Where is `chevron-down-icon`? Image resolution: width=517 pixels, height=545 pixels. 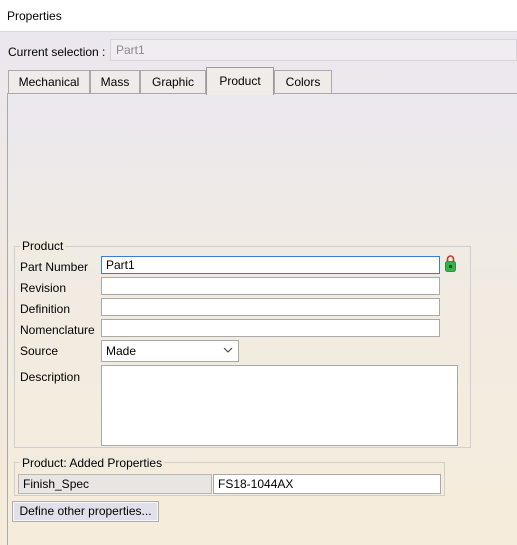 chevron-down-icon is located at coordinates (228, 350).